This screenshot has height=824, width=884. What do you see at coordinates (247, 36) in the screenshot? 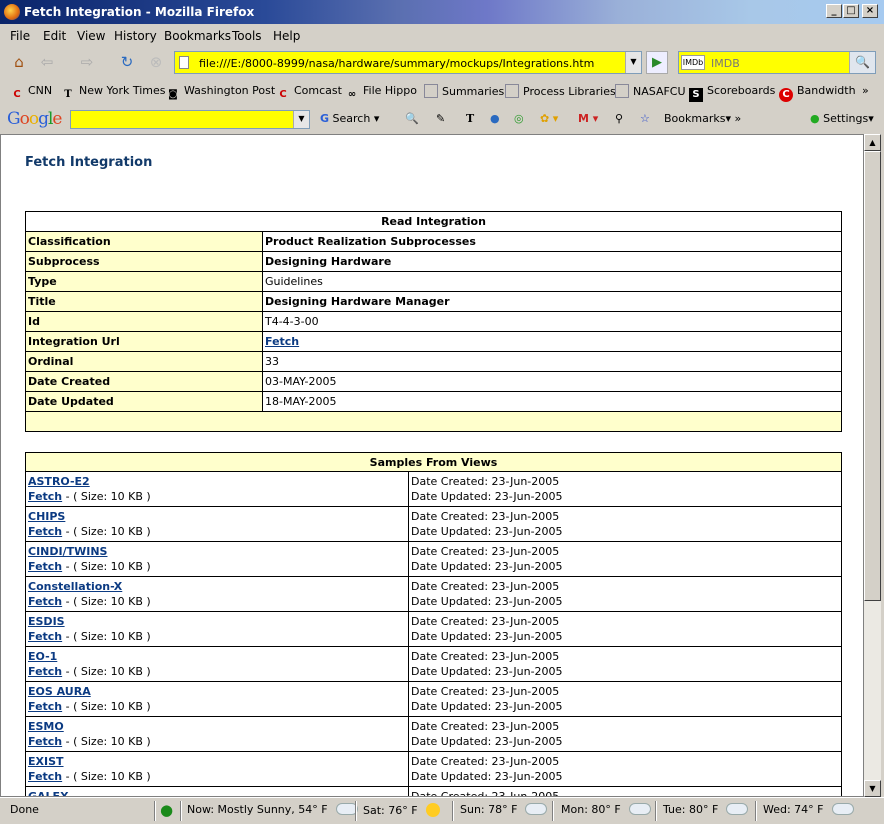
I see `menu-tools: Tools` at bounding box center [247, 36].